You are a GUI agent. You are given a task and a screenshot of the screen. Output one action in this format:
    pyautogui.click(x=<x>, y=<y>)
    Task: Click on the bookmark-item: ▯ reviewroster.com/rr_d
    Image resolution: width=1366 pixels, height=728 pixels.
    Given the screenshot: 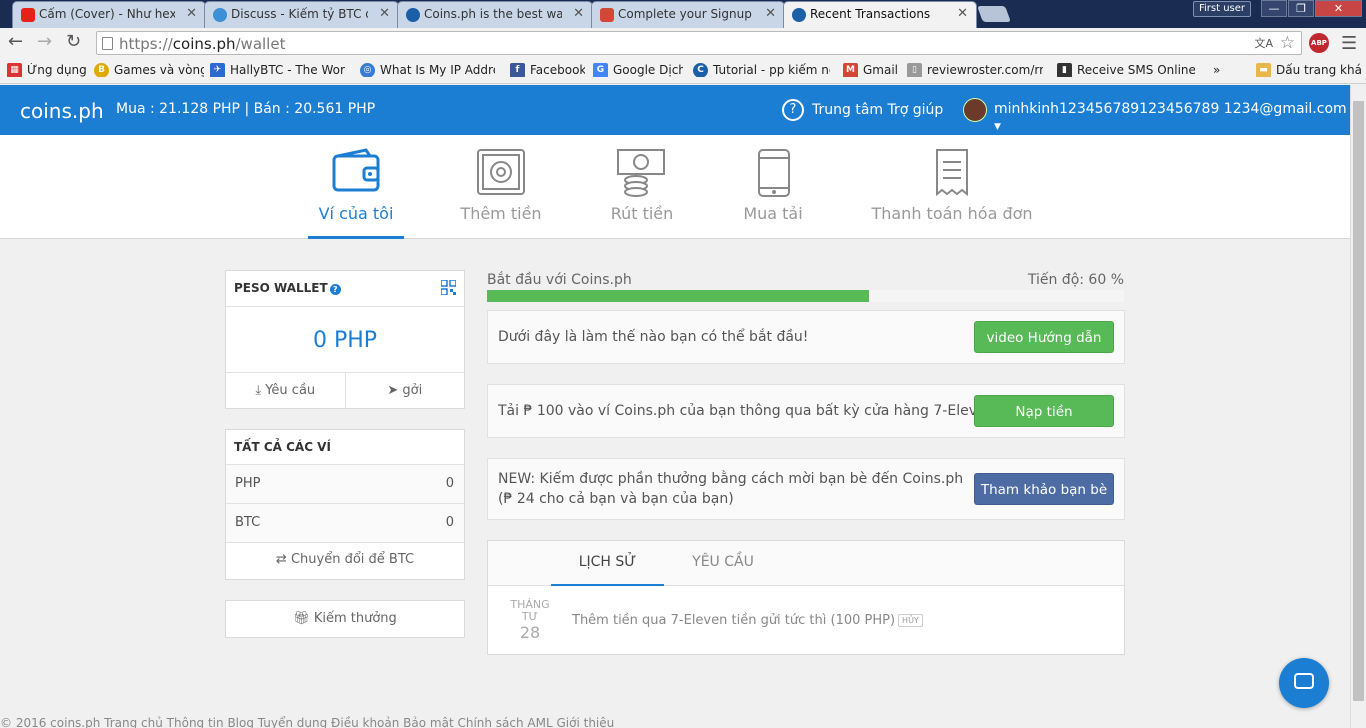 What is the action you would take?
    pyautogui.click(x=975, y=70)
    